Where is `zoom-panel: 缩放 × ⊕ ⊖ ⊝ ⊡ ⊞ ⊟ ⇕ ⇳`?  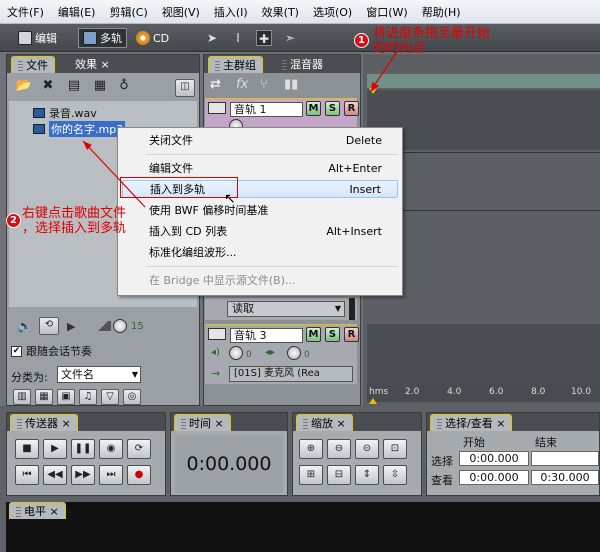
zoom-panel: 缩放 × ⊕ ⊖ ⊝ ⊡ ⊞ ⊟ ⇕ ⇳ is located at coordinates (357, 454).